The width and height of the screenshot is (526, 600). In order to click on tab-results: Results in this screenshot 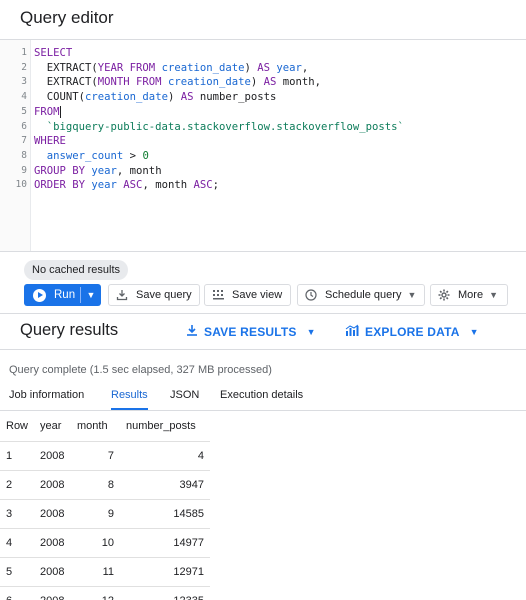, I will do `click(129, 399)`.